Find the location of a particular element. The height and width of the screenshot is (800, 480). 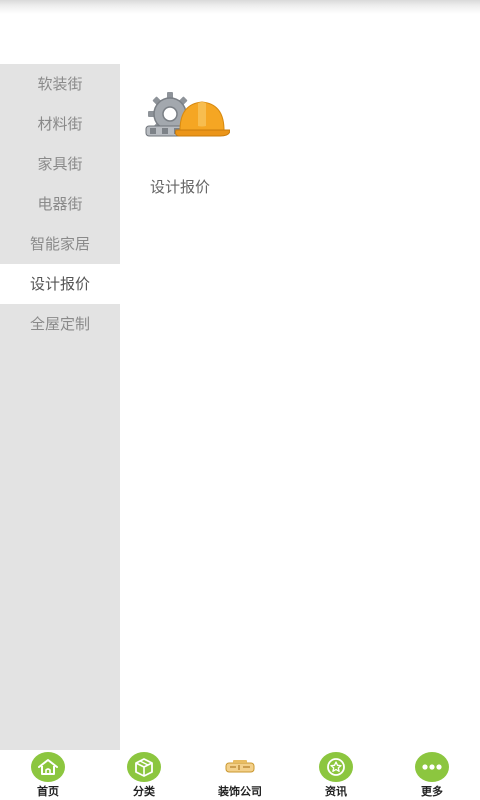

nav-more-label: 更多 is located at coordinates (432, 791).